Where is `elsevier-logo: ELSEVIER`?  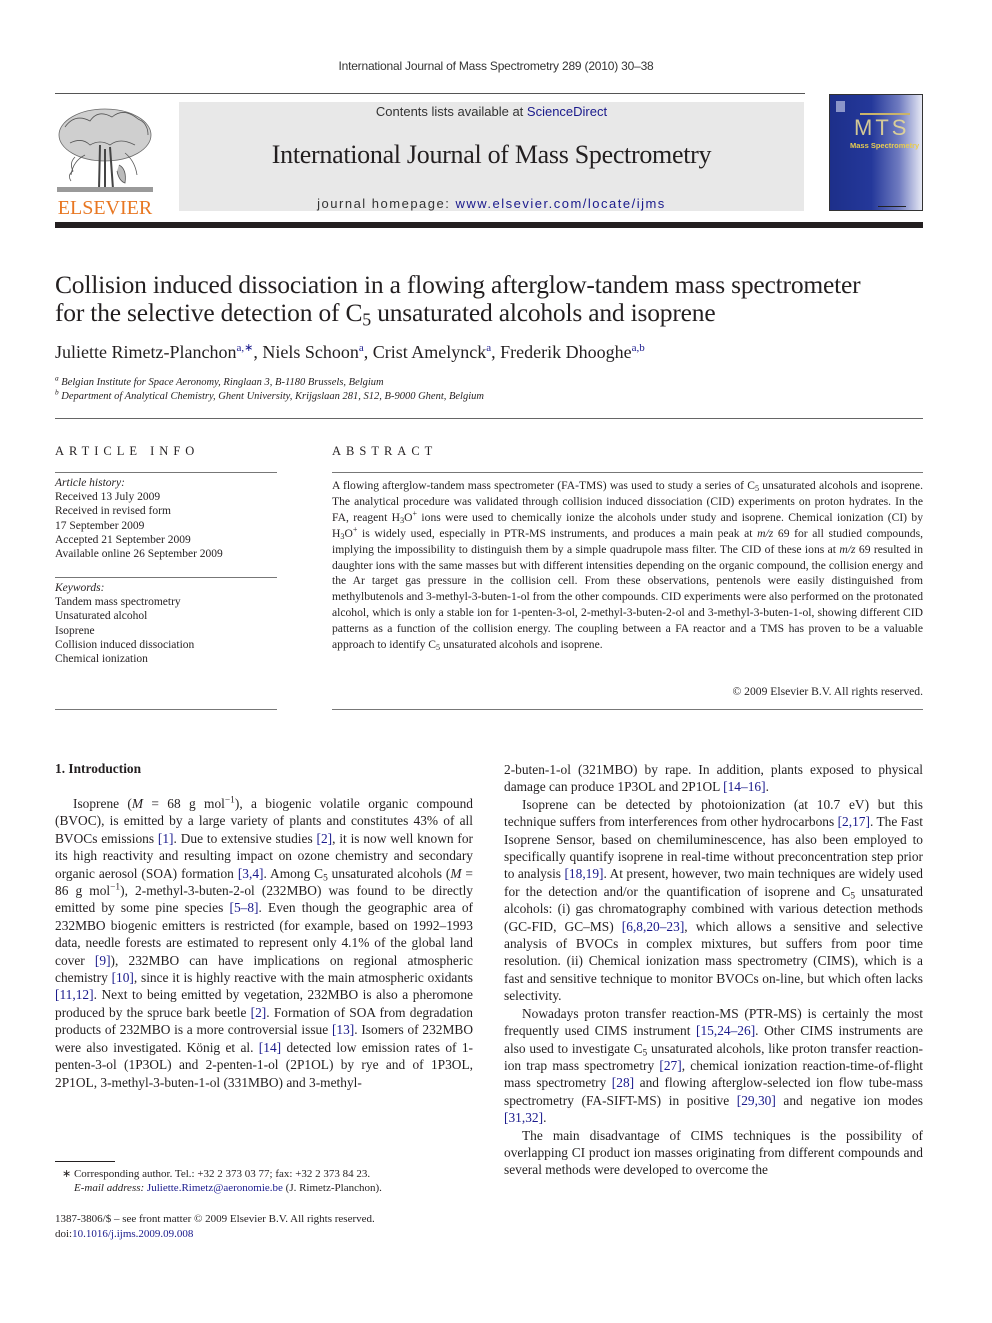
elsevier-logo: ELSEVIER is located at coordinates (105, 162).